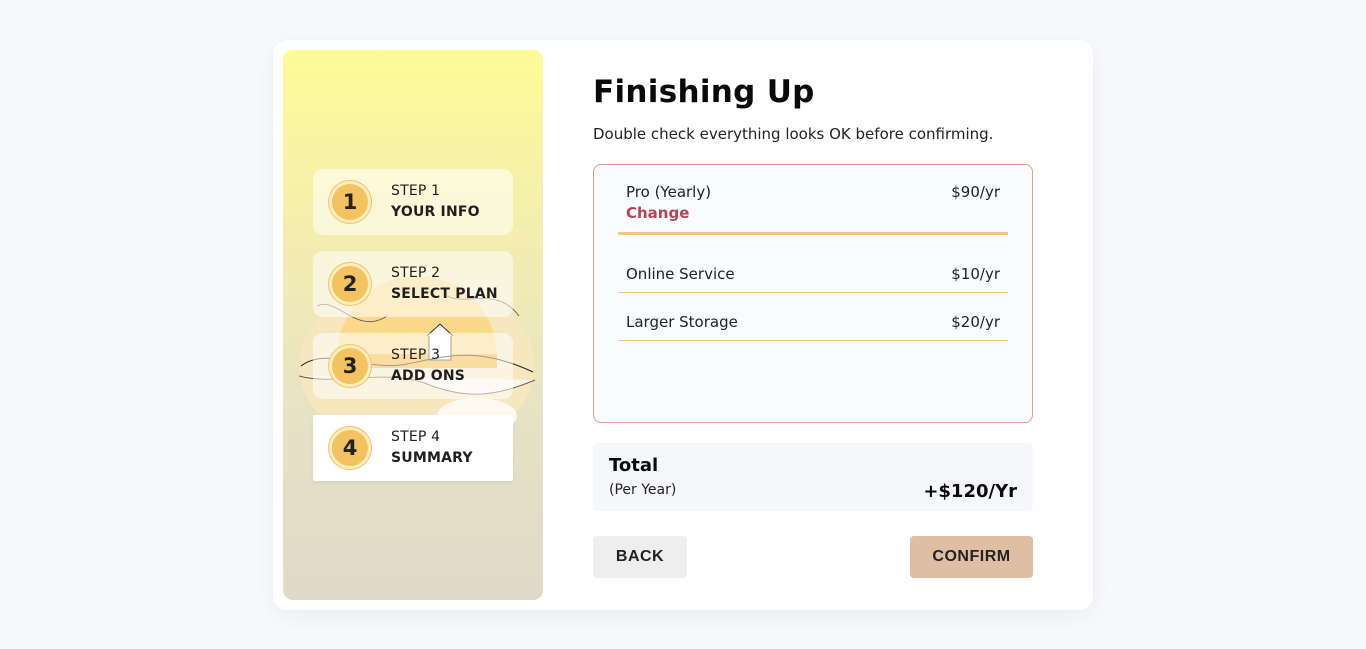 This screenshot has width=1366, height=649. Describe the element at coordinates (704, 92) in the screenshot. I see `page-title: Finishing Up` at that location.